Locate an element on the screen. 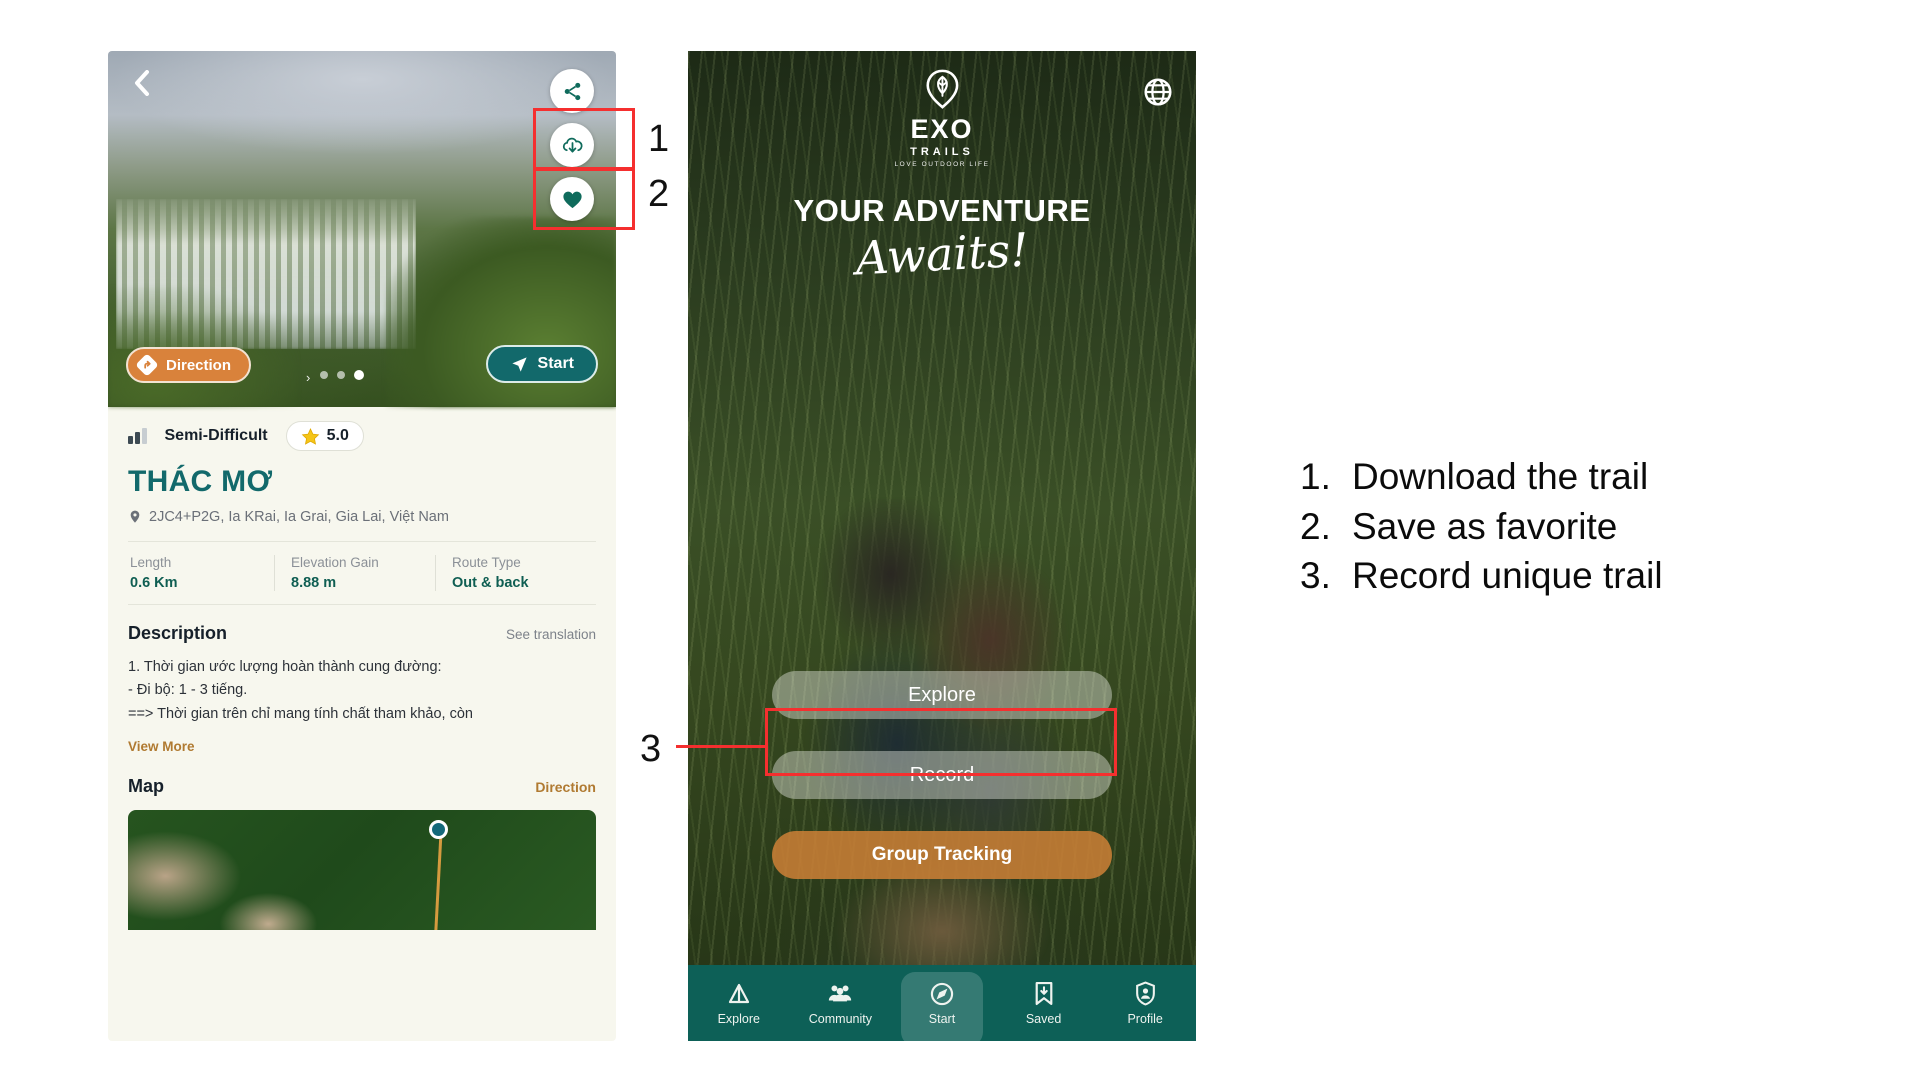 This screenshot has height=1080, width=1920. tab-label: Profile is located at coordinates (1145, 1018).